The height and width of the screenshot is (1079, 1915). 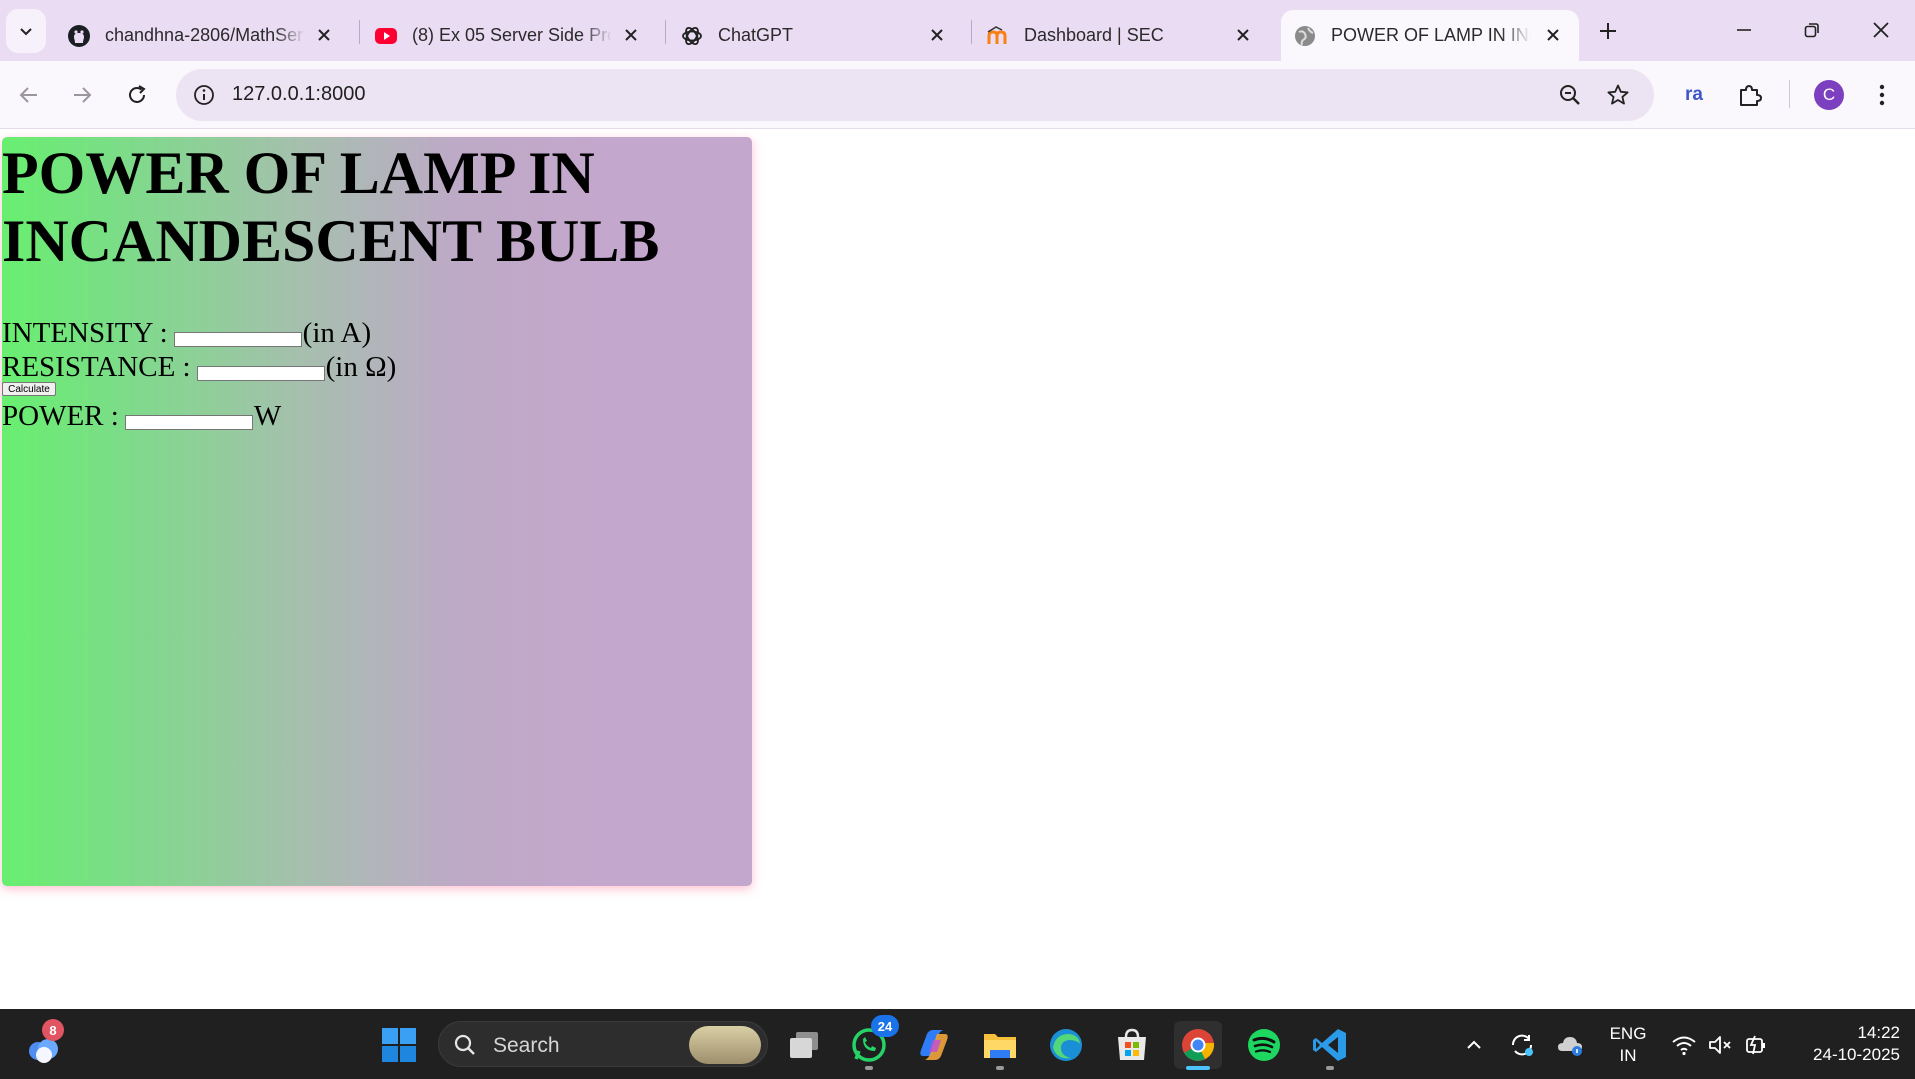 What do you see at coordinates (267, 416) in the screenshot?
I see `power-unit: W` at bounding box center [267, 416].